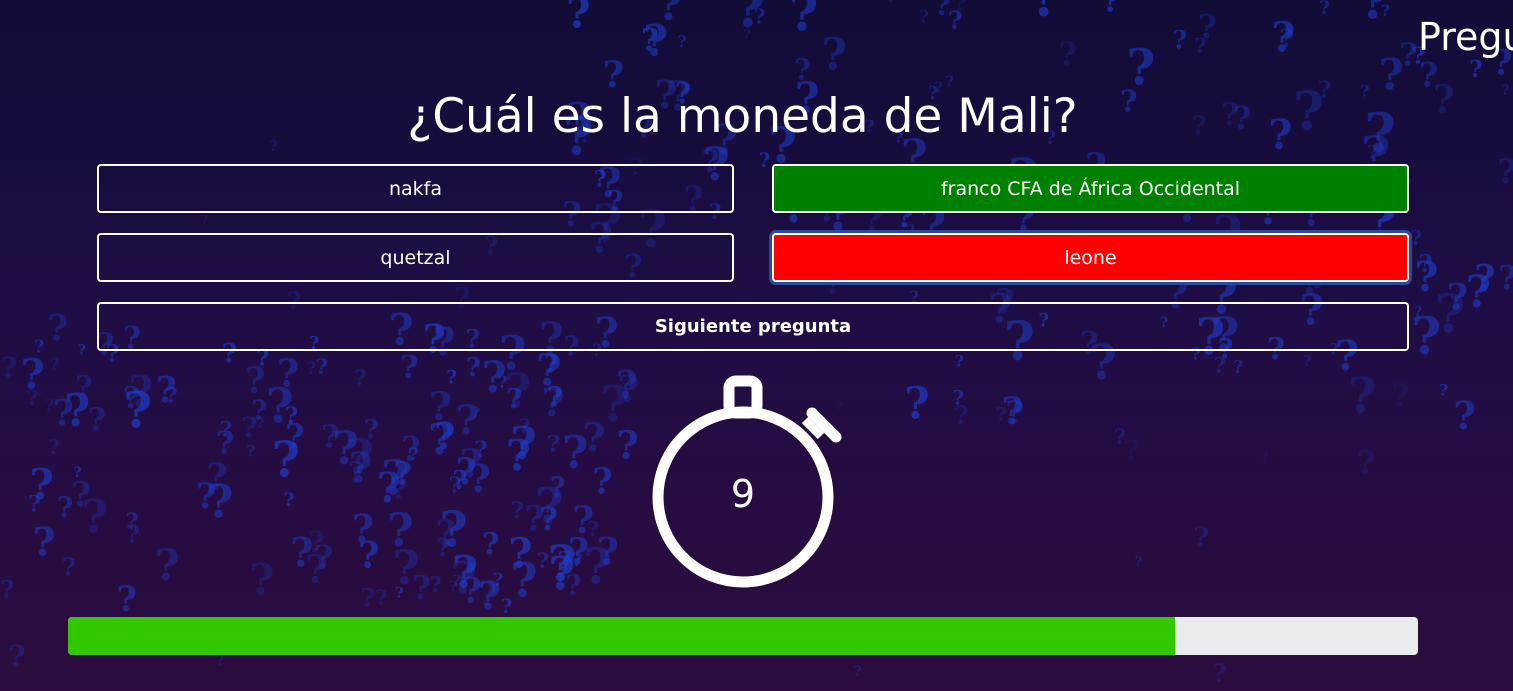 The height and width of the screenshot is (691, 1513). I want to click on answer-option-d: leone, so click(1090, 257).